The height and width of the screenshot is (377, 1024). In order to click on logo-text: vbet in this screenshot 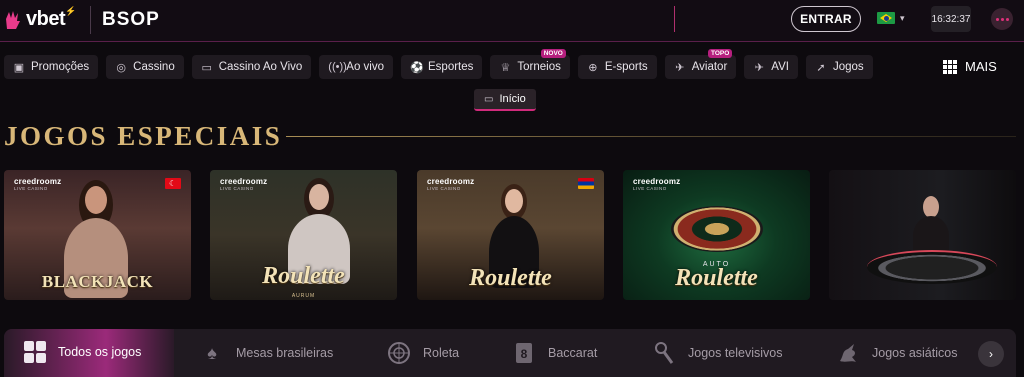, I will do `click(46, 19)`.